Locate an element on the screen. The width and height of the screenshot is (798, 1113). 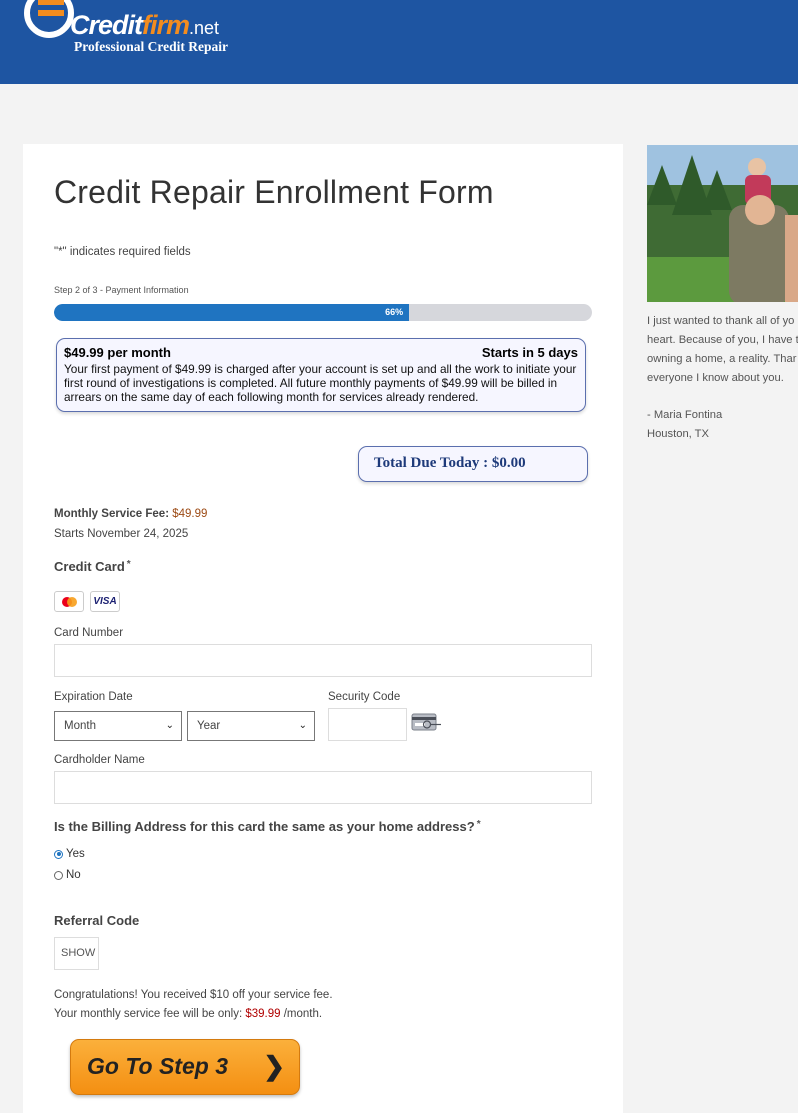
security-code-input is located at coordinates (367, 724).